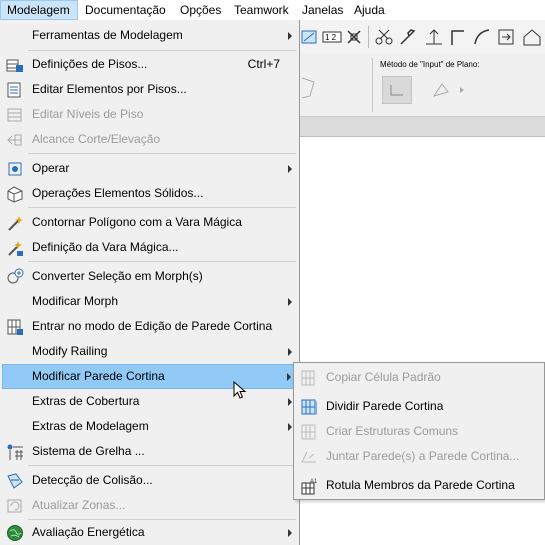 The image size is (545, 545). Describe the element at coordinates (310, 37) in the screenshot. I see `snap-icon` at that location.